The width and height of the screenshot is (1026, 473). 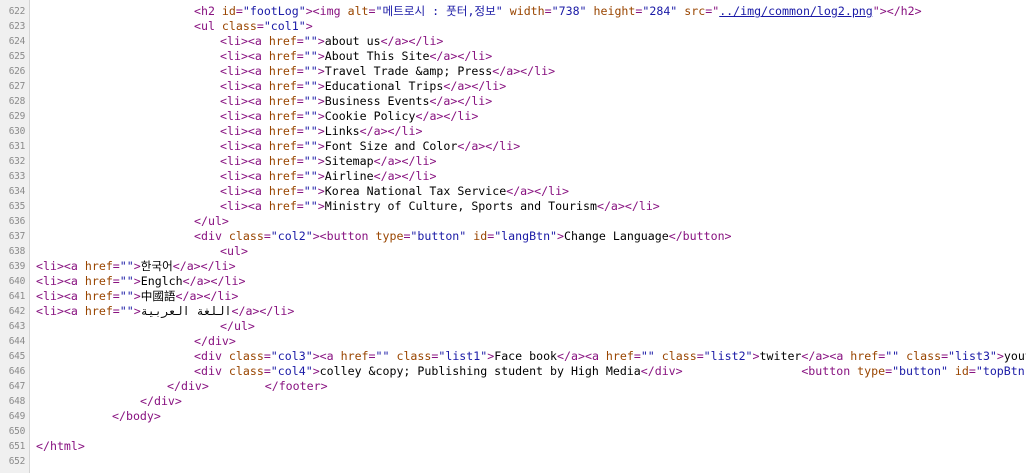 What do you see at coordinates (17, 206) in the screenshot?
I see `line-number: 635` at bounding box center [17, 206].